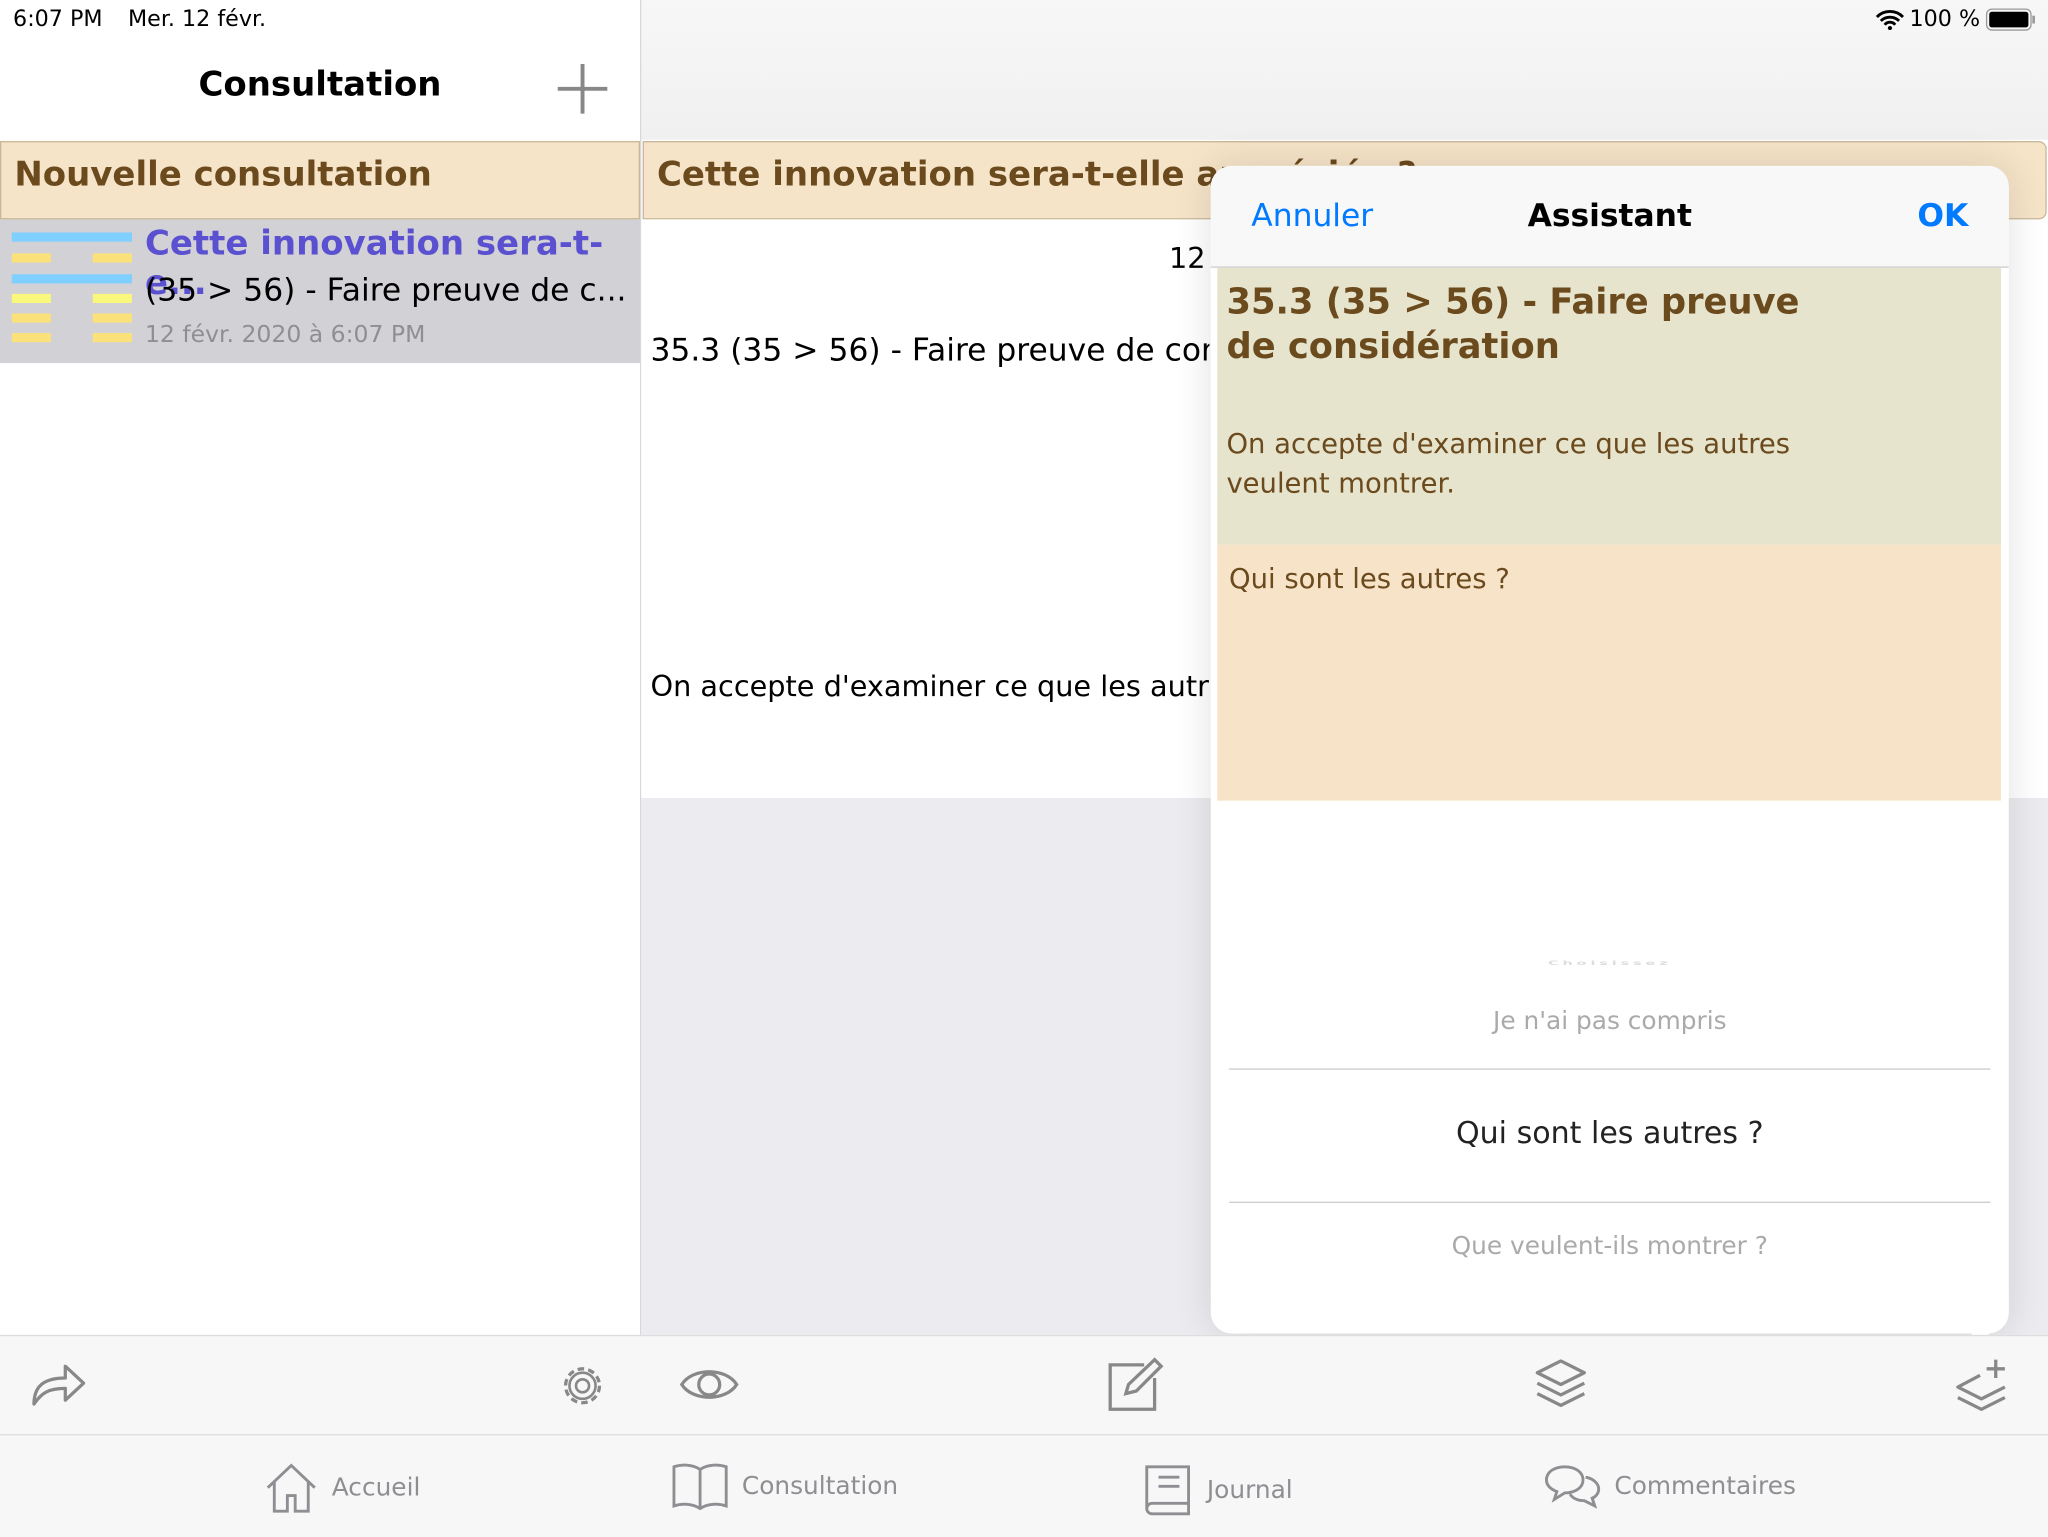 The height and width of the screenshot is (1537, 2048). Describe the element at coordinates (1610, 1246) in the screenshot. I see `picker-option: Que veulent-ils montrer ?` at that location.